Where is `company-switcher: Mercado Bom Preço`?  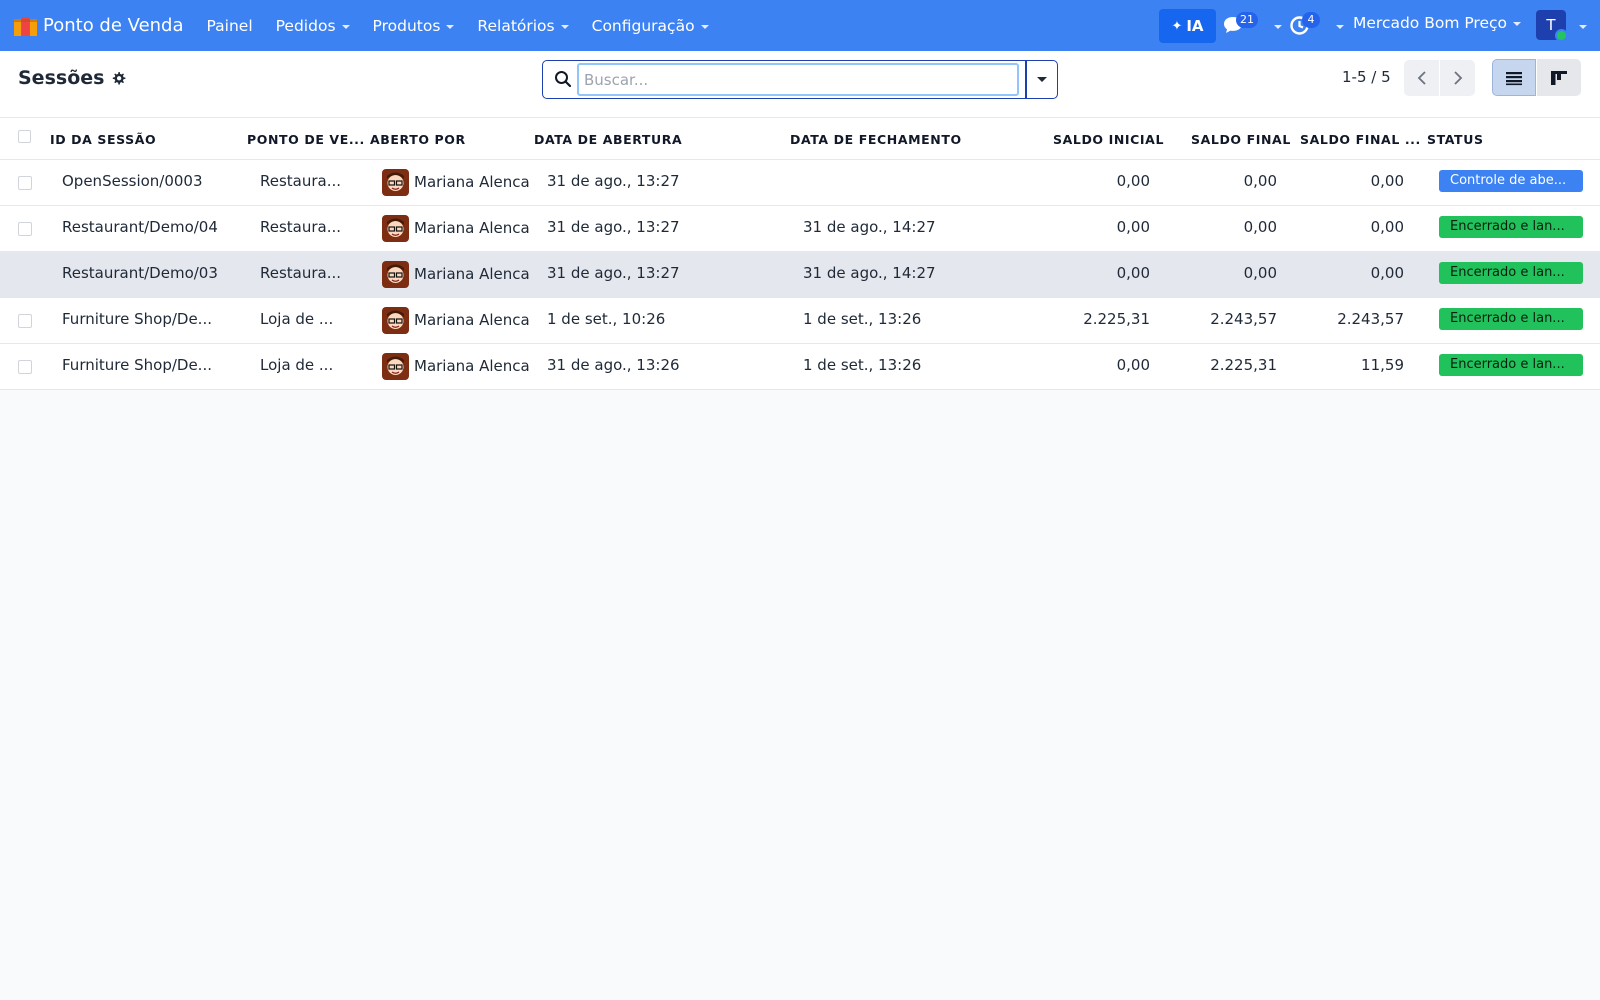
company-switcher: Mercado Bom Preço is located at coordinates (1437, 23).